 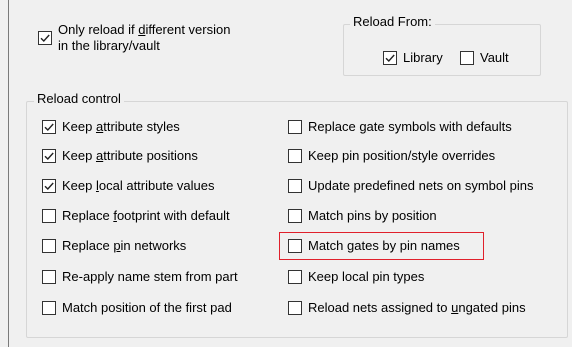 What do you see at coordinates (121, 126) in the screenshot?
I see `option-label: Keep attribute styles` at bounding box center [121, 126].